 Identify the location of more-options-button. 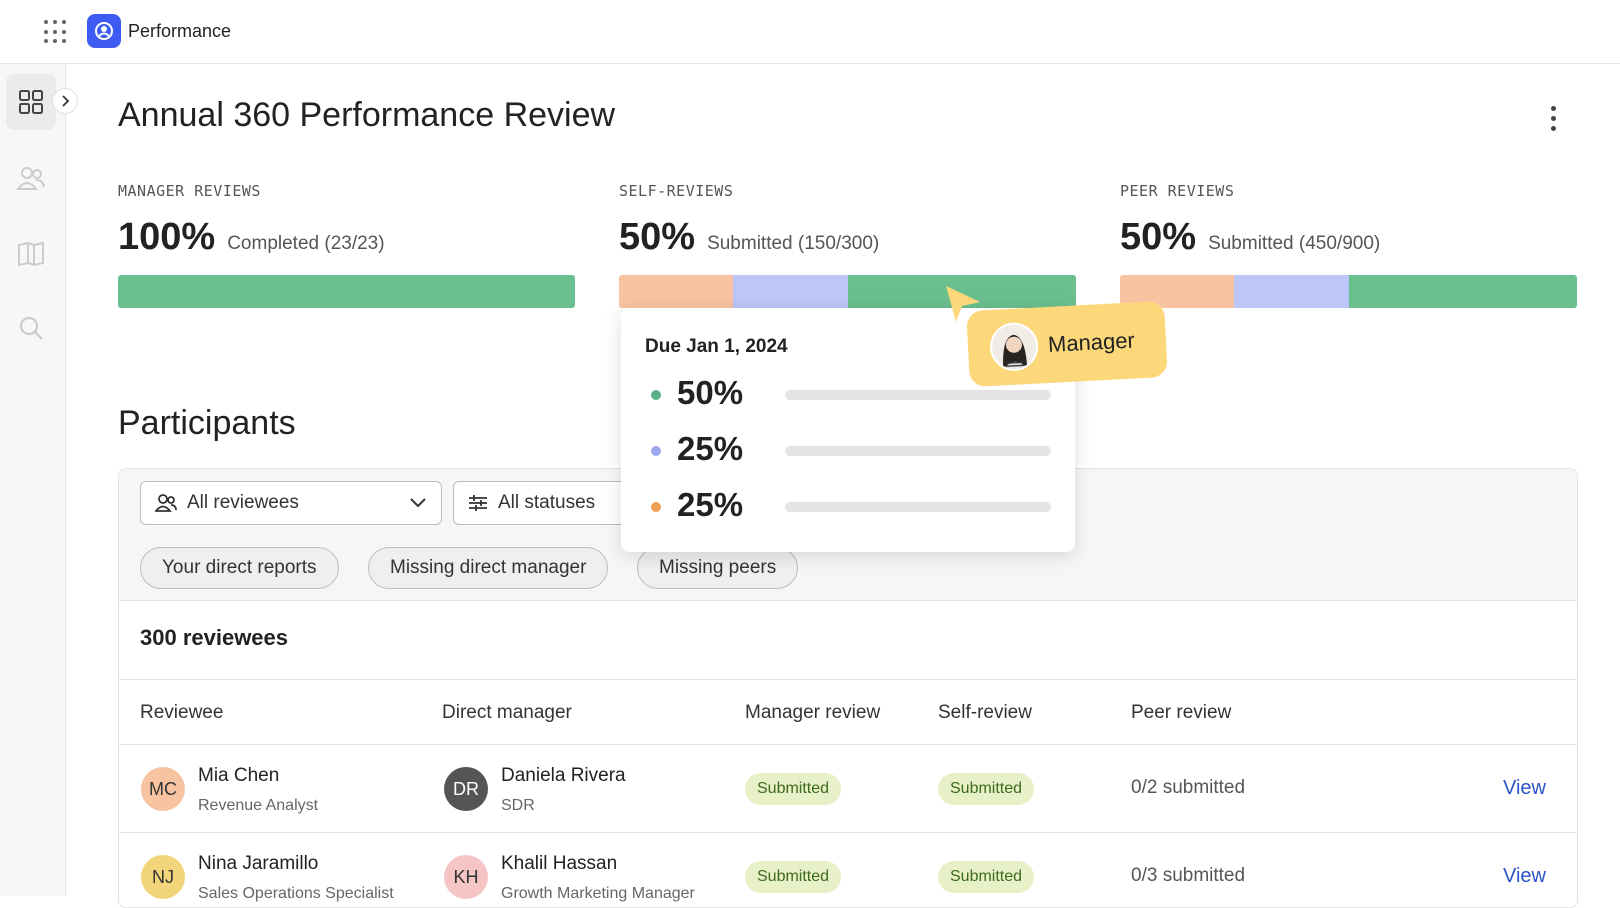
(1553, 118).